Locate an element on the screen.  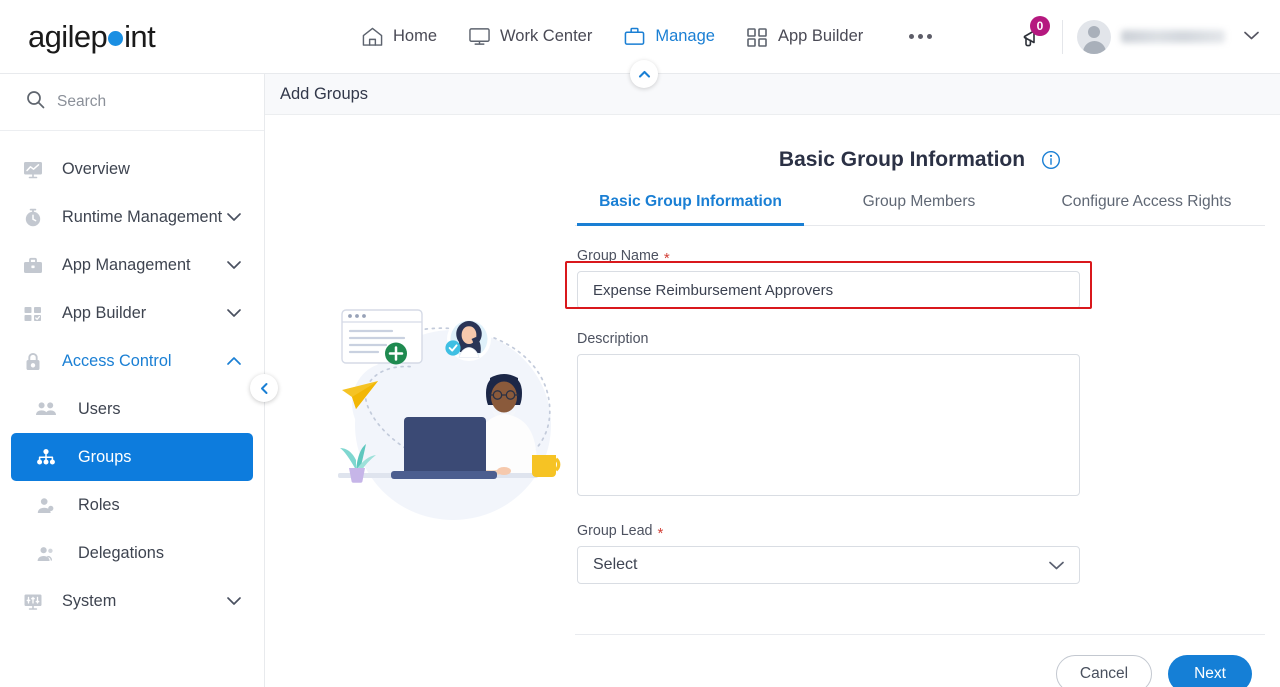
logo-text-part2: int is located at coordinates (140, 36).